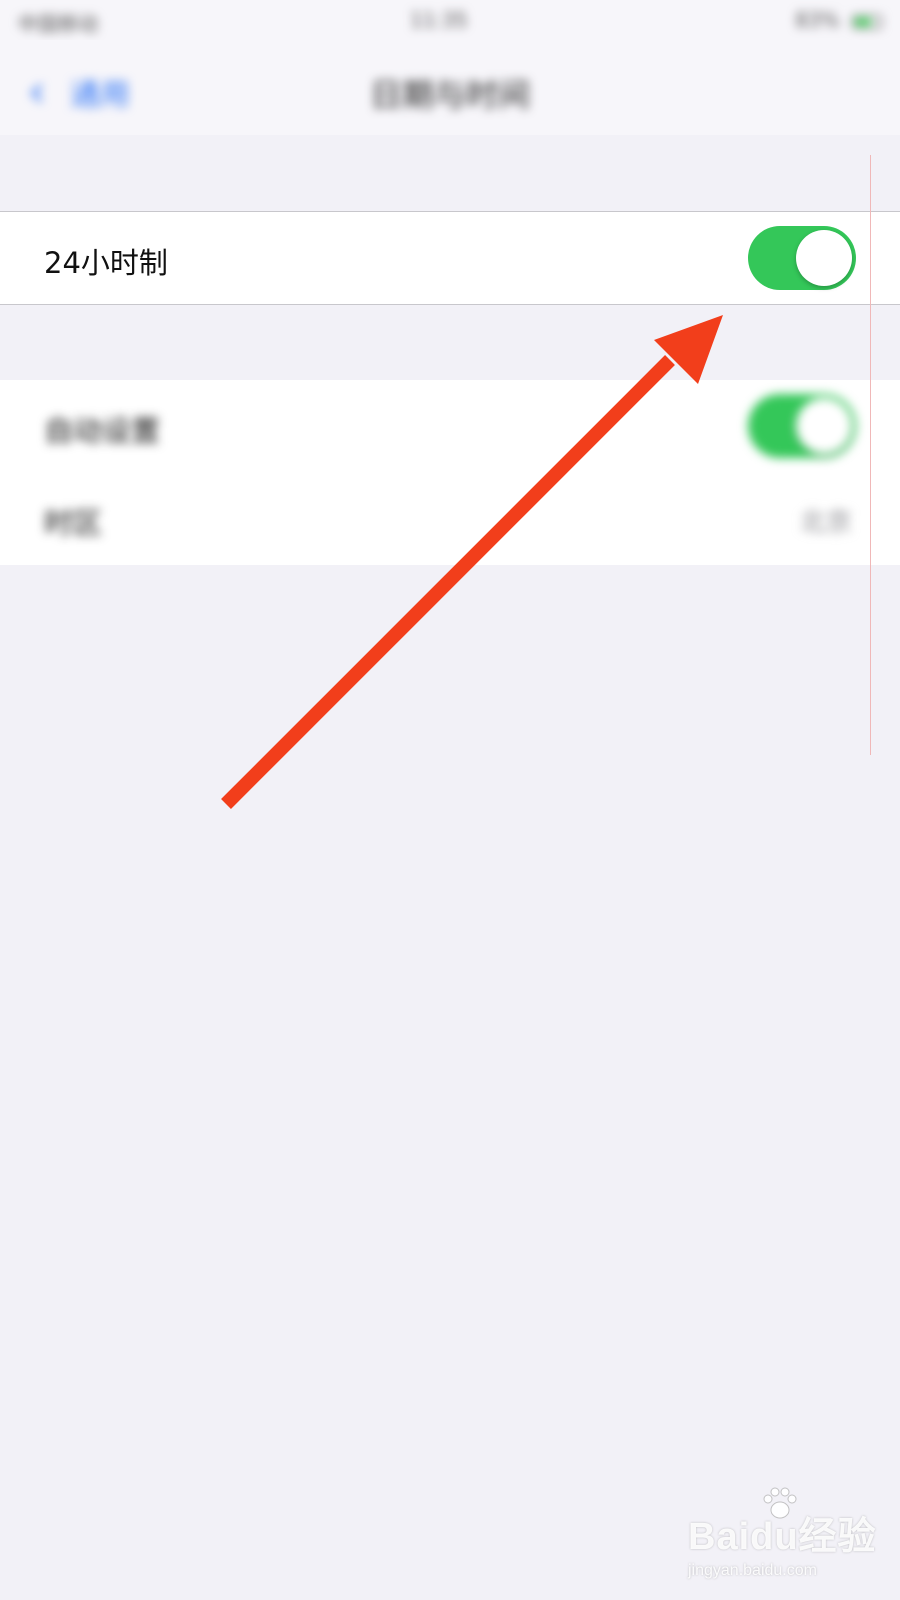  I want to click on row-auto-set-label: 自动设置, so click(102, 431).